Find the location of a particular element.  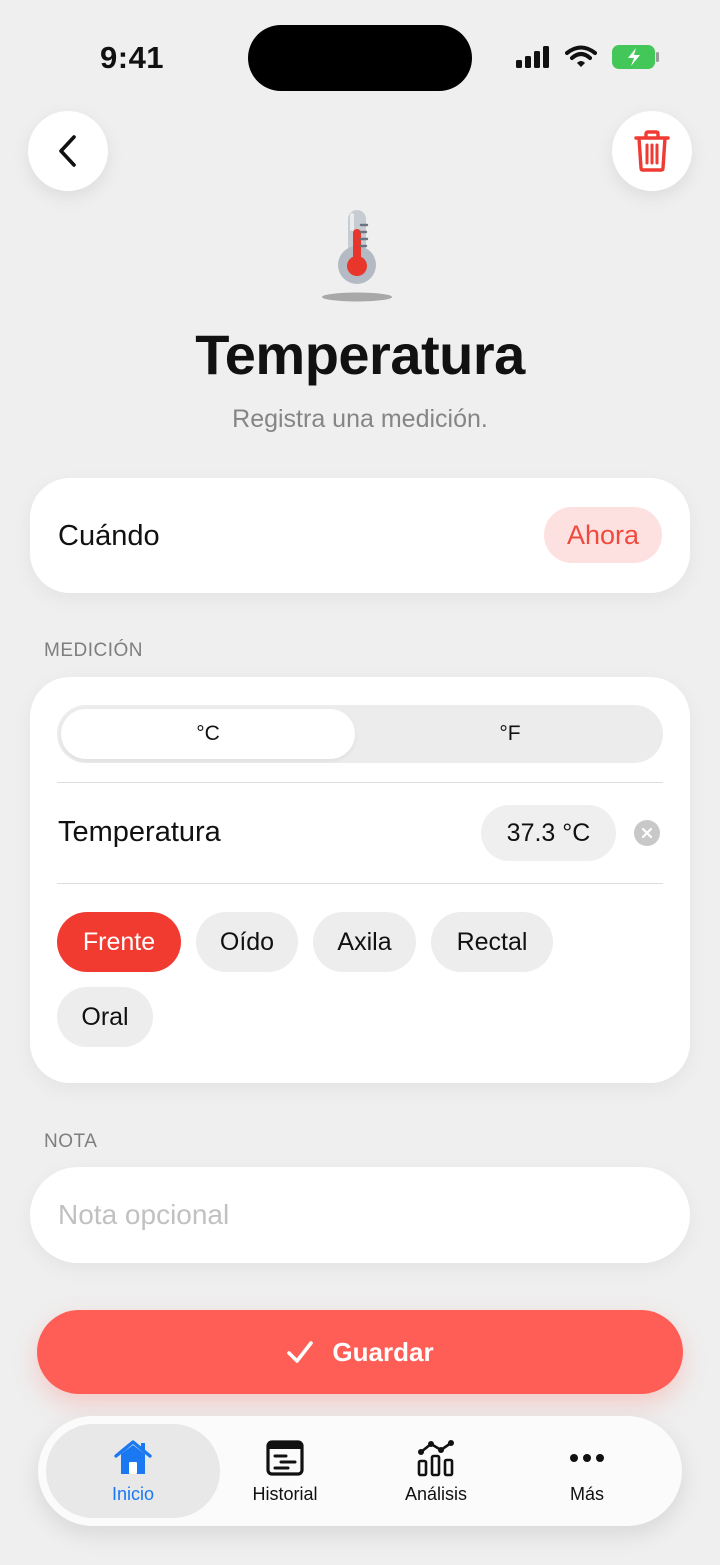

note-card is located at coordinates (360, 1215).